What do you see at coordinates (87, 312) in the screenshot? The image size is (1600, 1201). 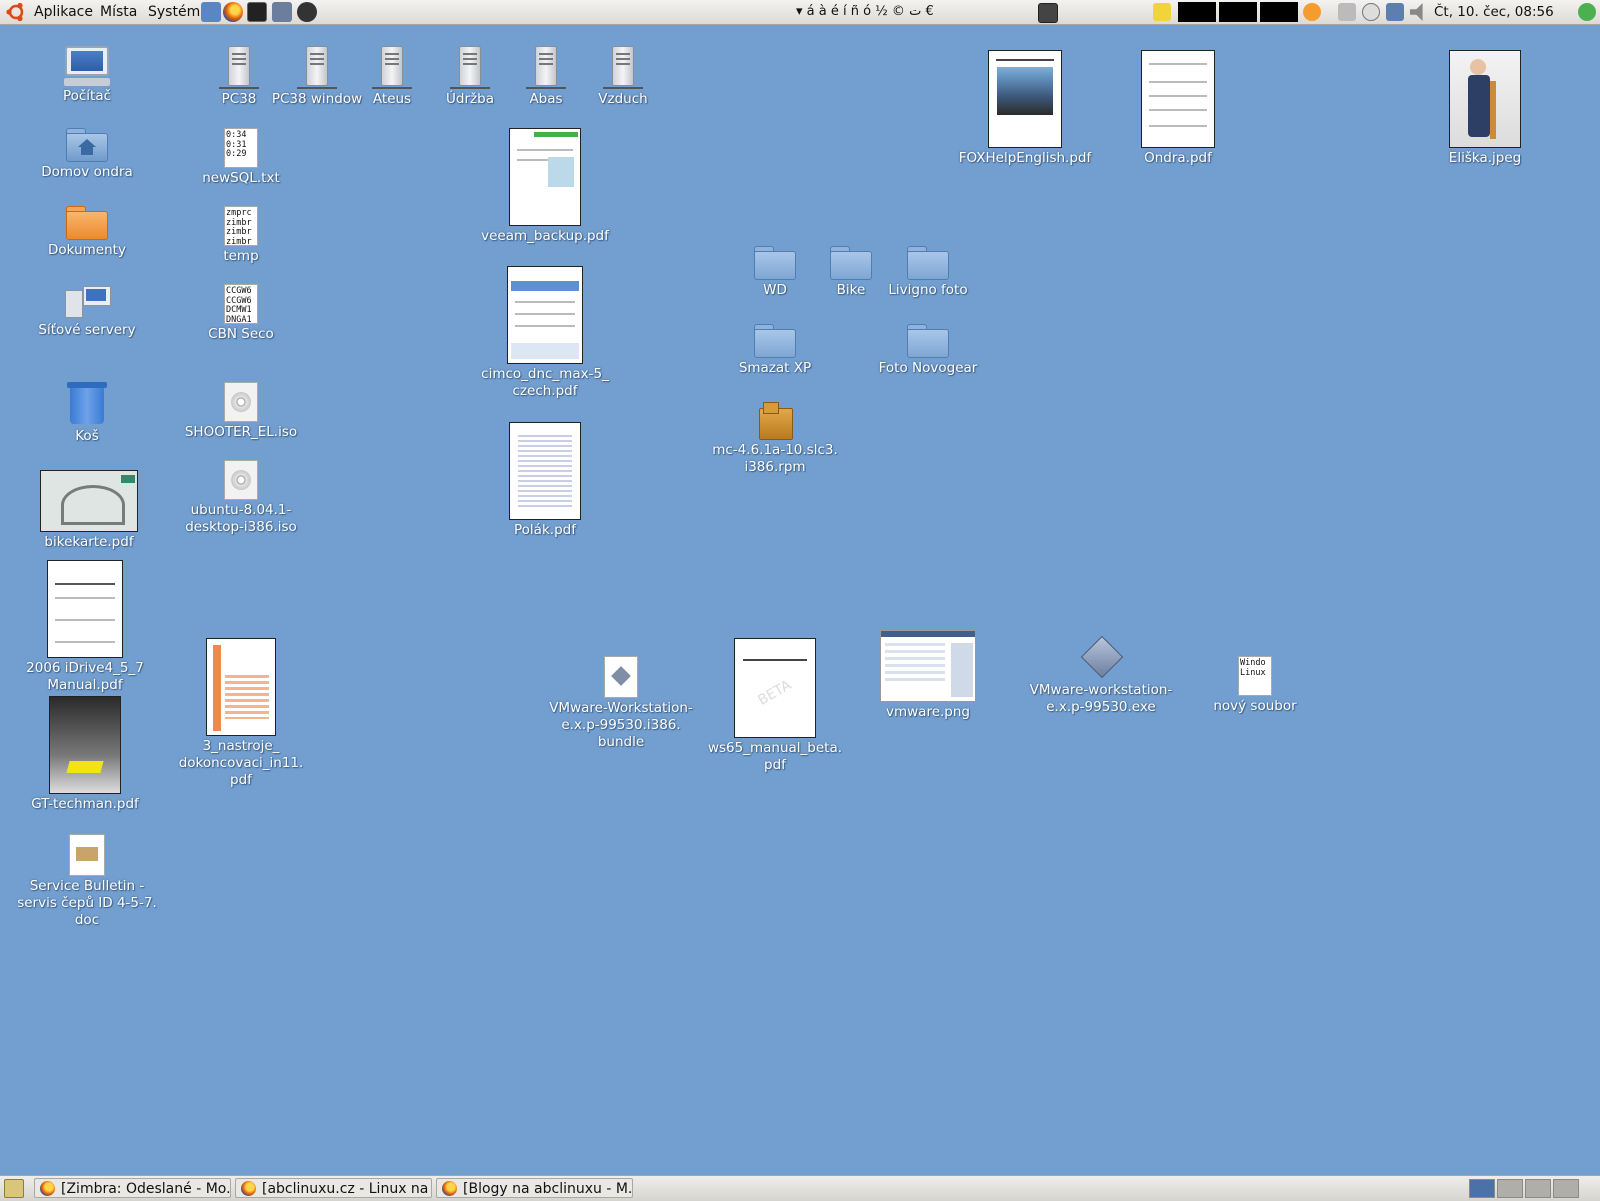 I see `desktop-icon-sitove-servery: Síťové servery` at bounding box center [87, 312].